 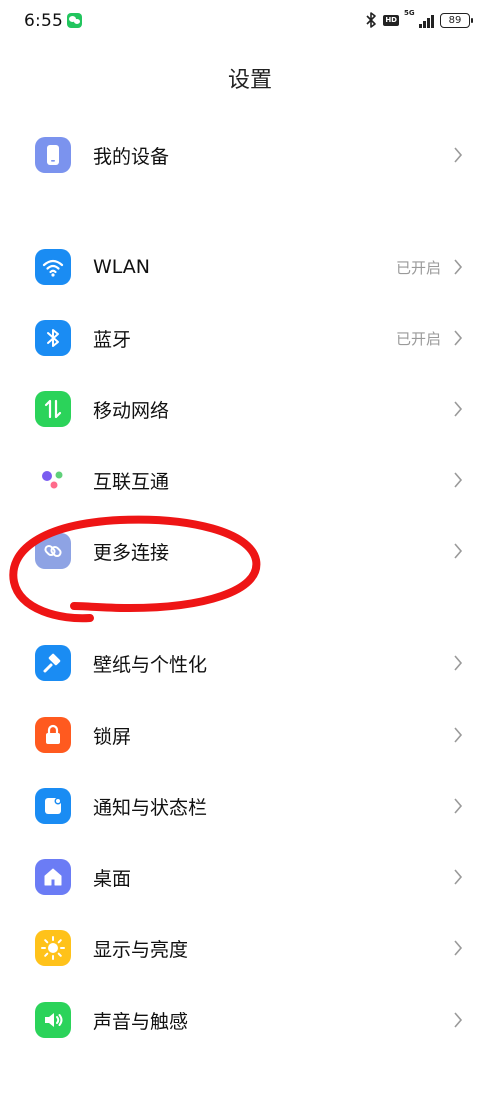 I want to click on settings-item-label: 更多连接, so click(x=131, y=552).